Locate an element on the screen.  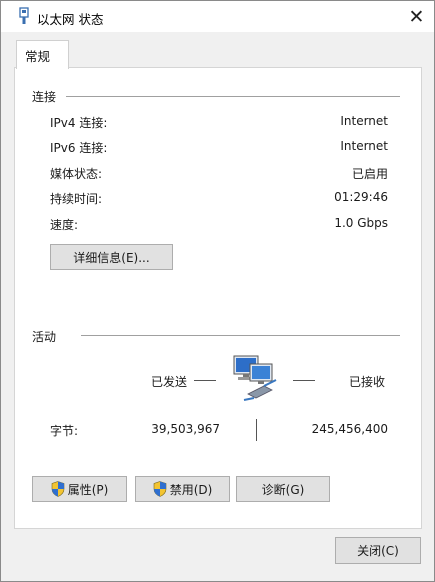
ipv6-value: Internet is located at coordinates (364, 146).